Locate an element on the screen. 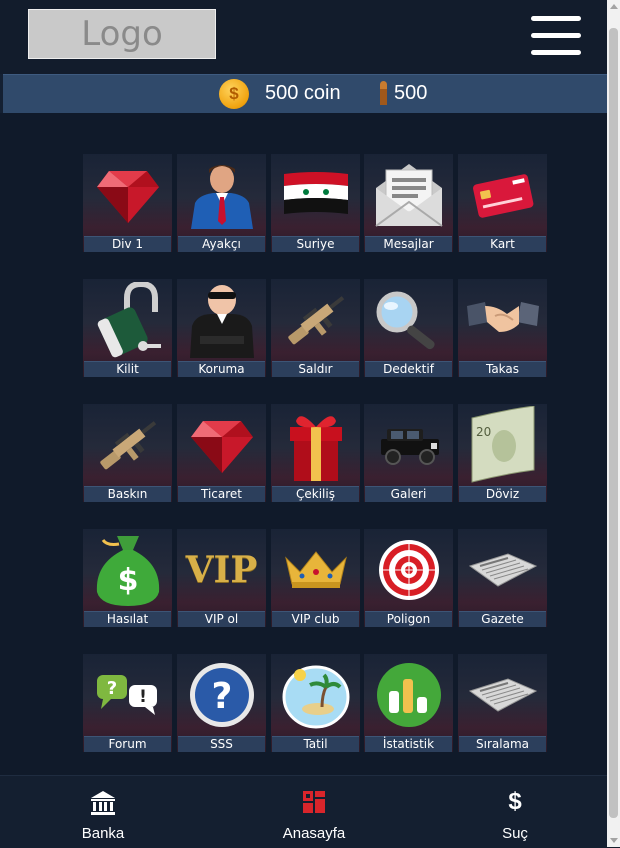 This screenshot has height=848, width=620. scroll-thumb is located at coordinates (613, 423).